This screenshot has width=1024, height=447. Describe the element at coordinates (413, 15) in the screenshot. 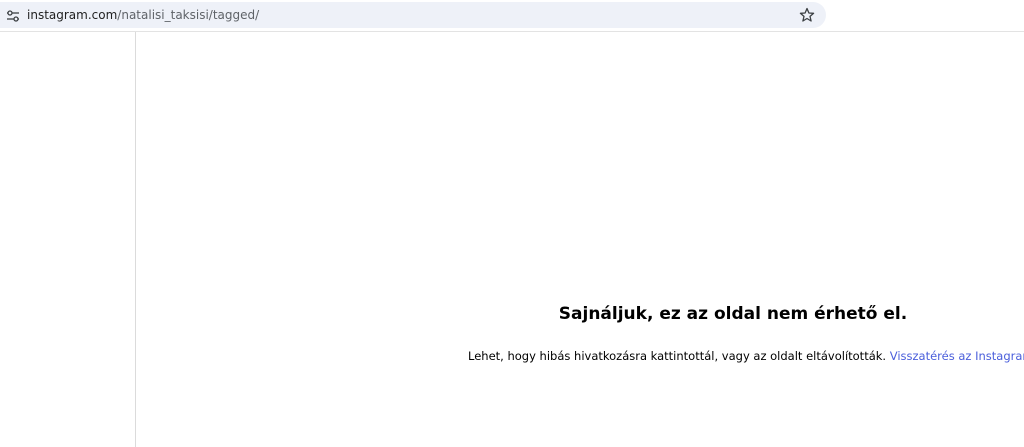

I see `address-bar: instagram.com/natalisi_taksisi/tagged/` at that location.